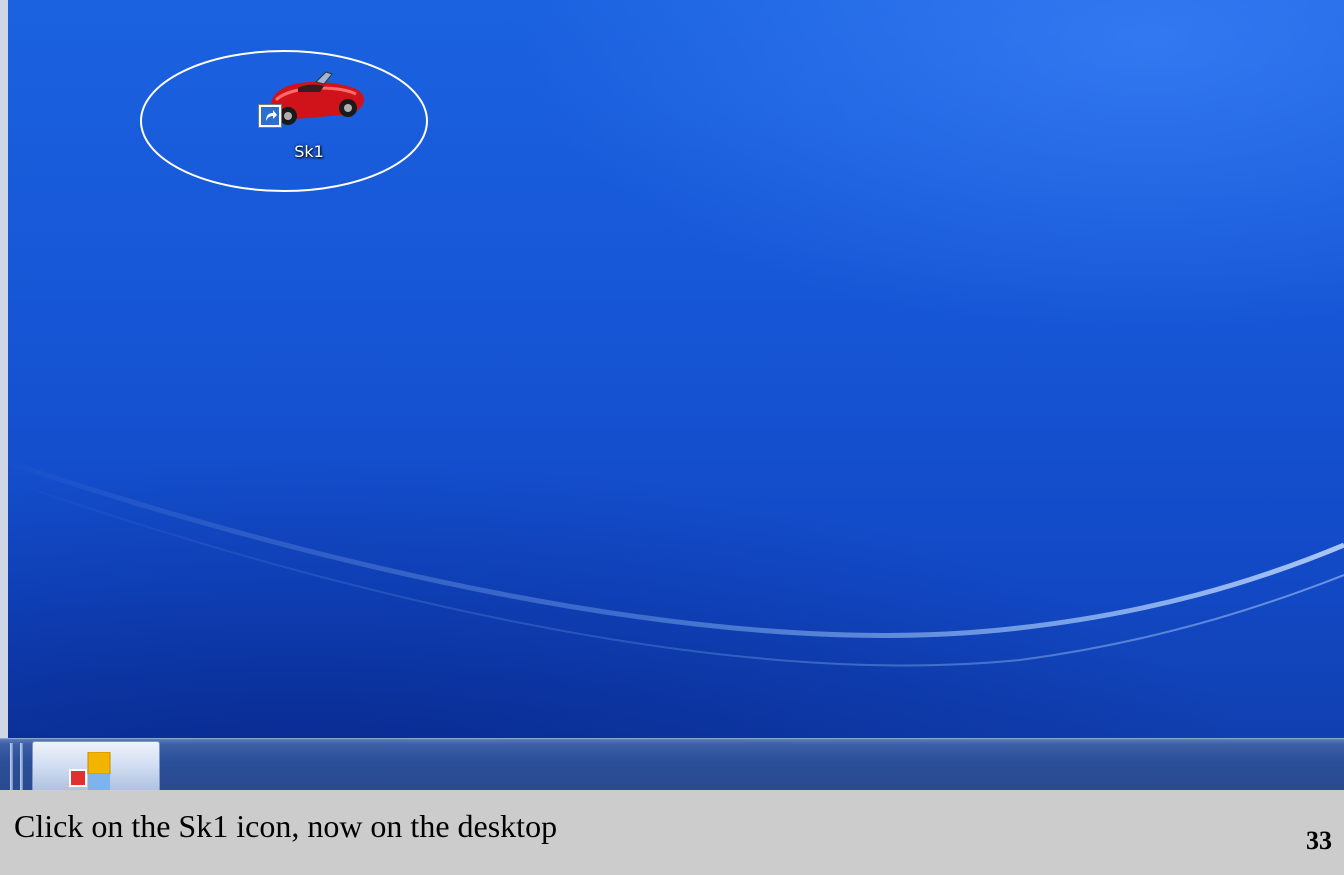 The height and width of the screenshot is (875, 1344). I want to click on desktop-icon-label: Sk1, so click(309, 151).